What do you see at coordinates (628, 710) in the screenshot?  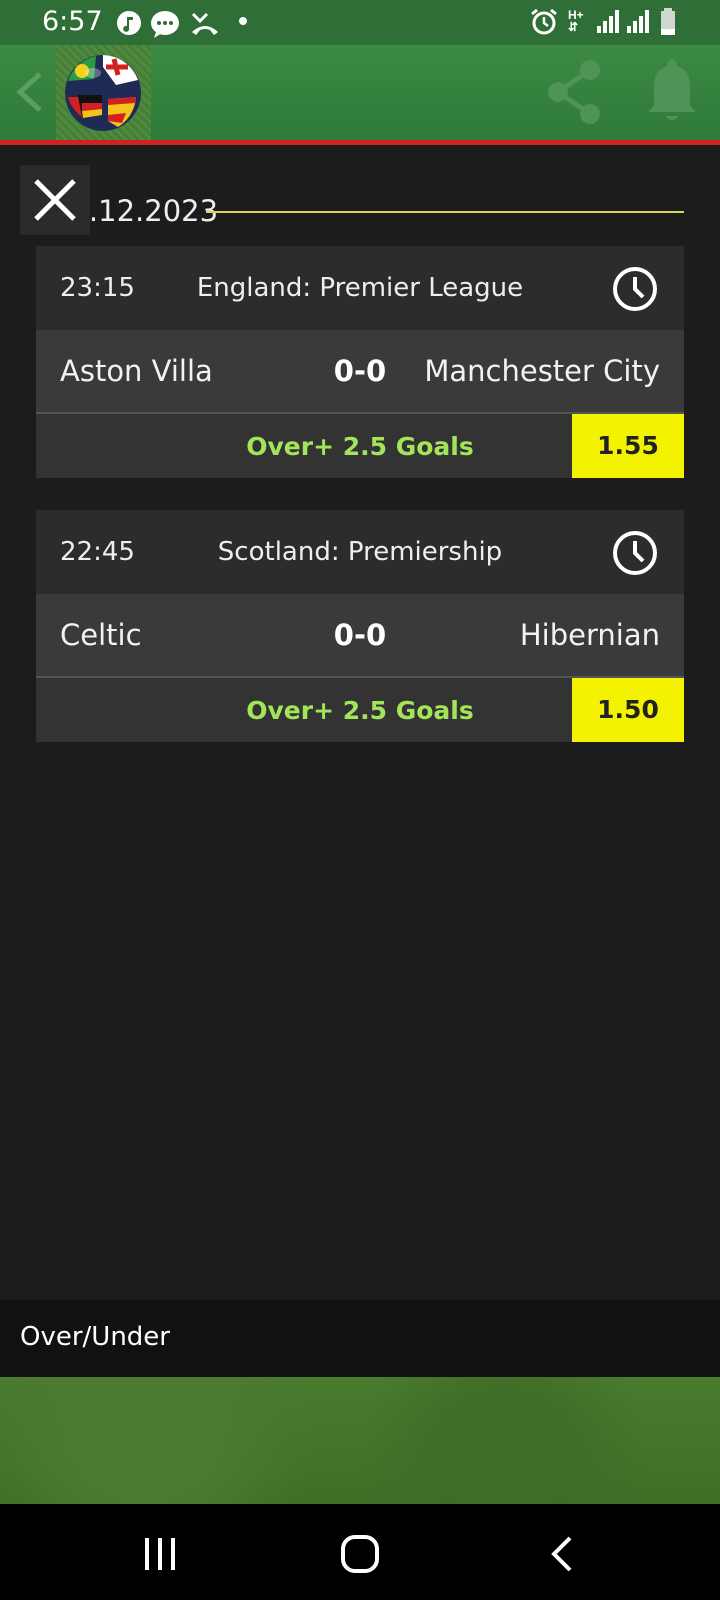 I see `odds-badge: 1.50` at bounding box center [628, 710].